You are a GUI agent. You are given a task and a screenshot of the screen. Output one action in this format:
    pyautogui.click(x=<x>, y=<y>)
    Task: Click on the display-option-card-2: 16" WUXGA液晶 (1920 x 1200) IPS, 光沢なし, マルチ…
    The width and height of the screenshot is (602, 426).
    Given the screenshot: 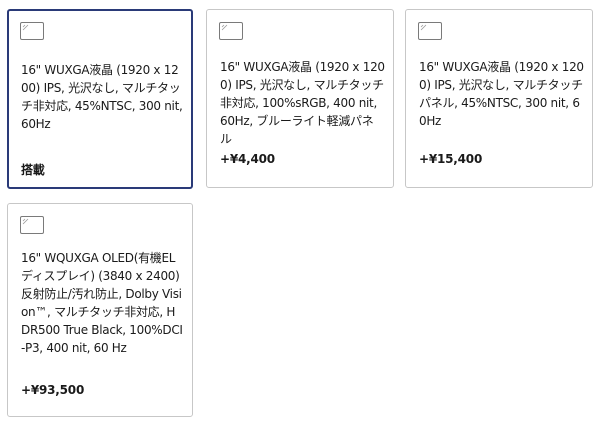 What is the action you would take?
    pyautogui.click(x=300, y=98)
    